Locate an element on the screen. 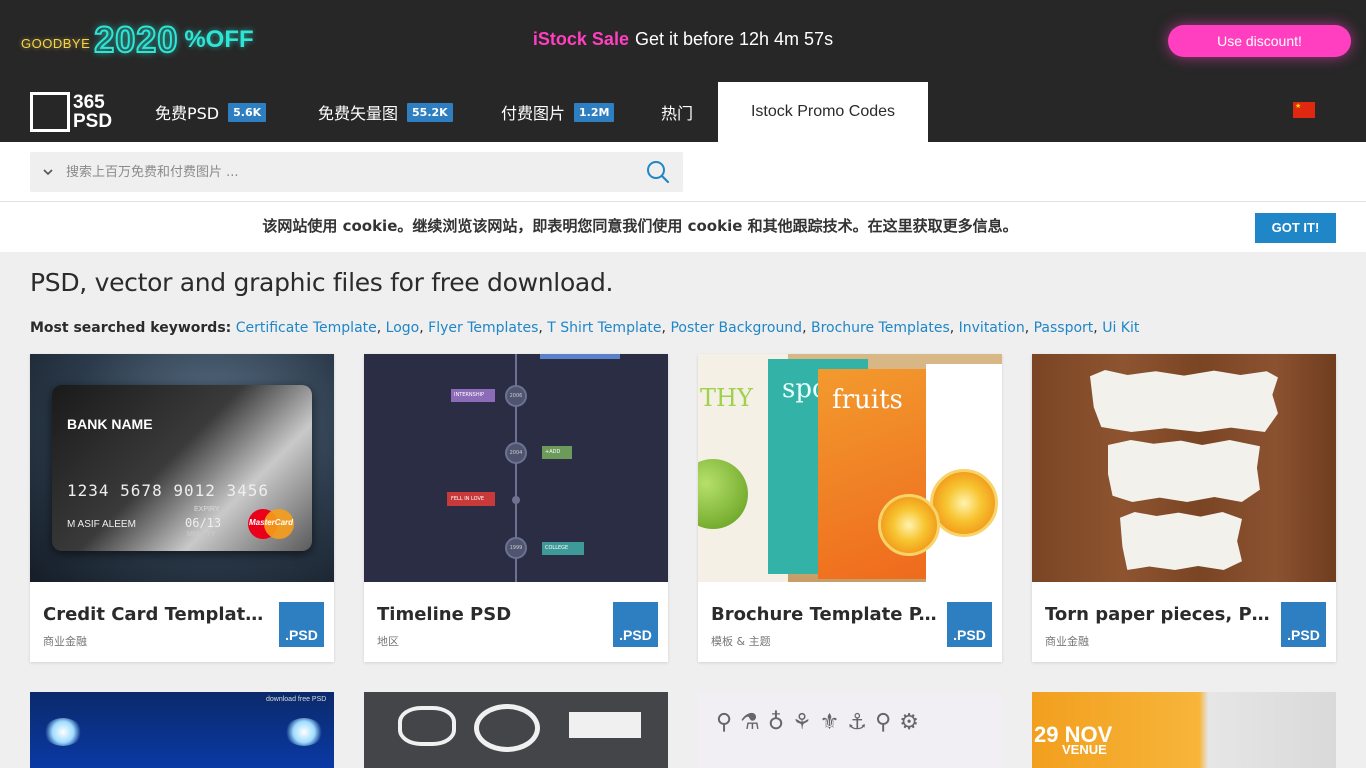 This screenshot has width=1366, height=768. keywords-label: Most searched keywords: is located at coordinates (131, 328).